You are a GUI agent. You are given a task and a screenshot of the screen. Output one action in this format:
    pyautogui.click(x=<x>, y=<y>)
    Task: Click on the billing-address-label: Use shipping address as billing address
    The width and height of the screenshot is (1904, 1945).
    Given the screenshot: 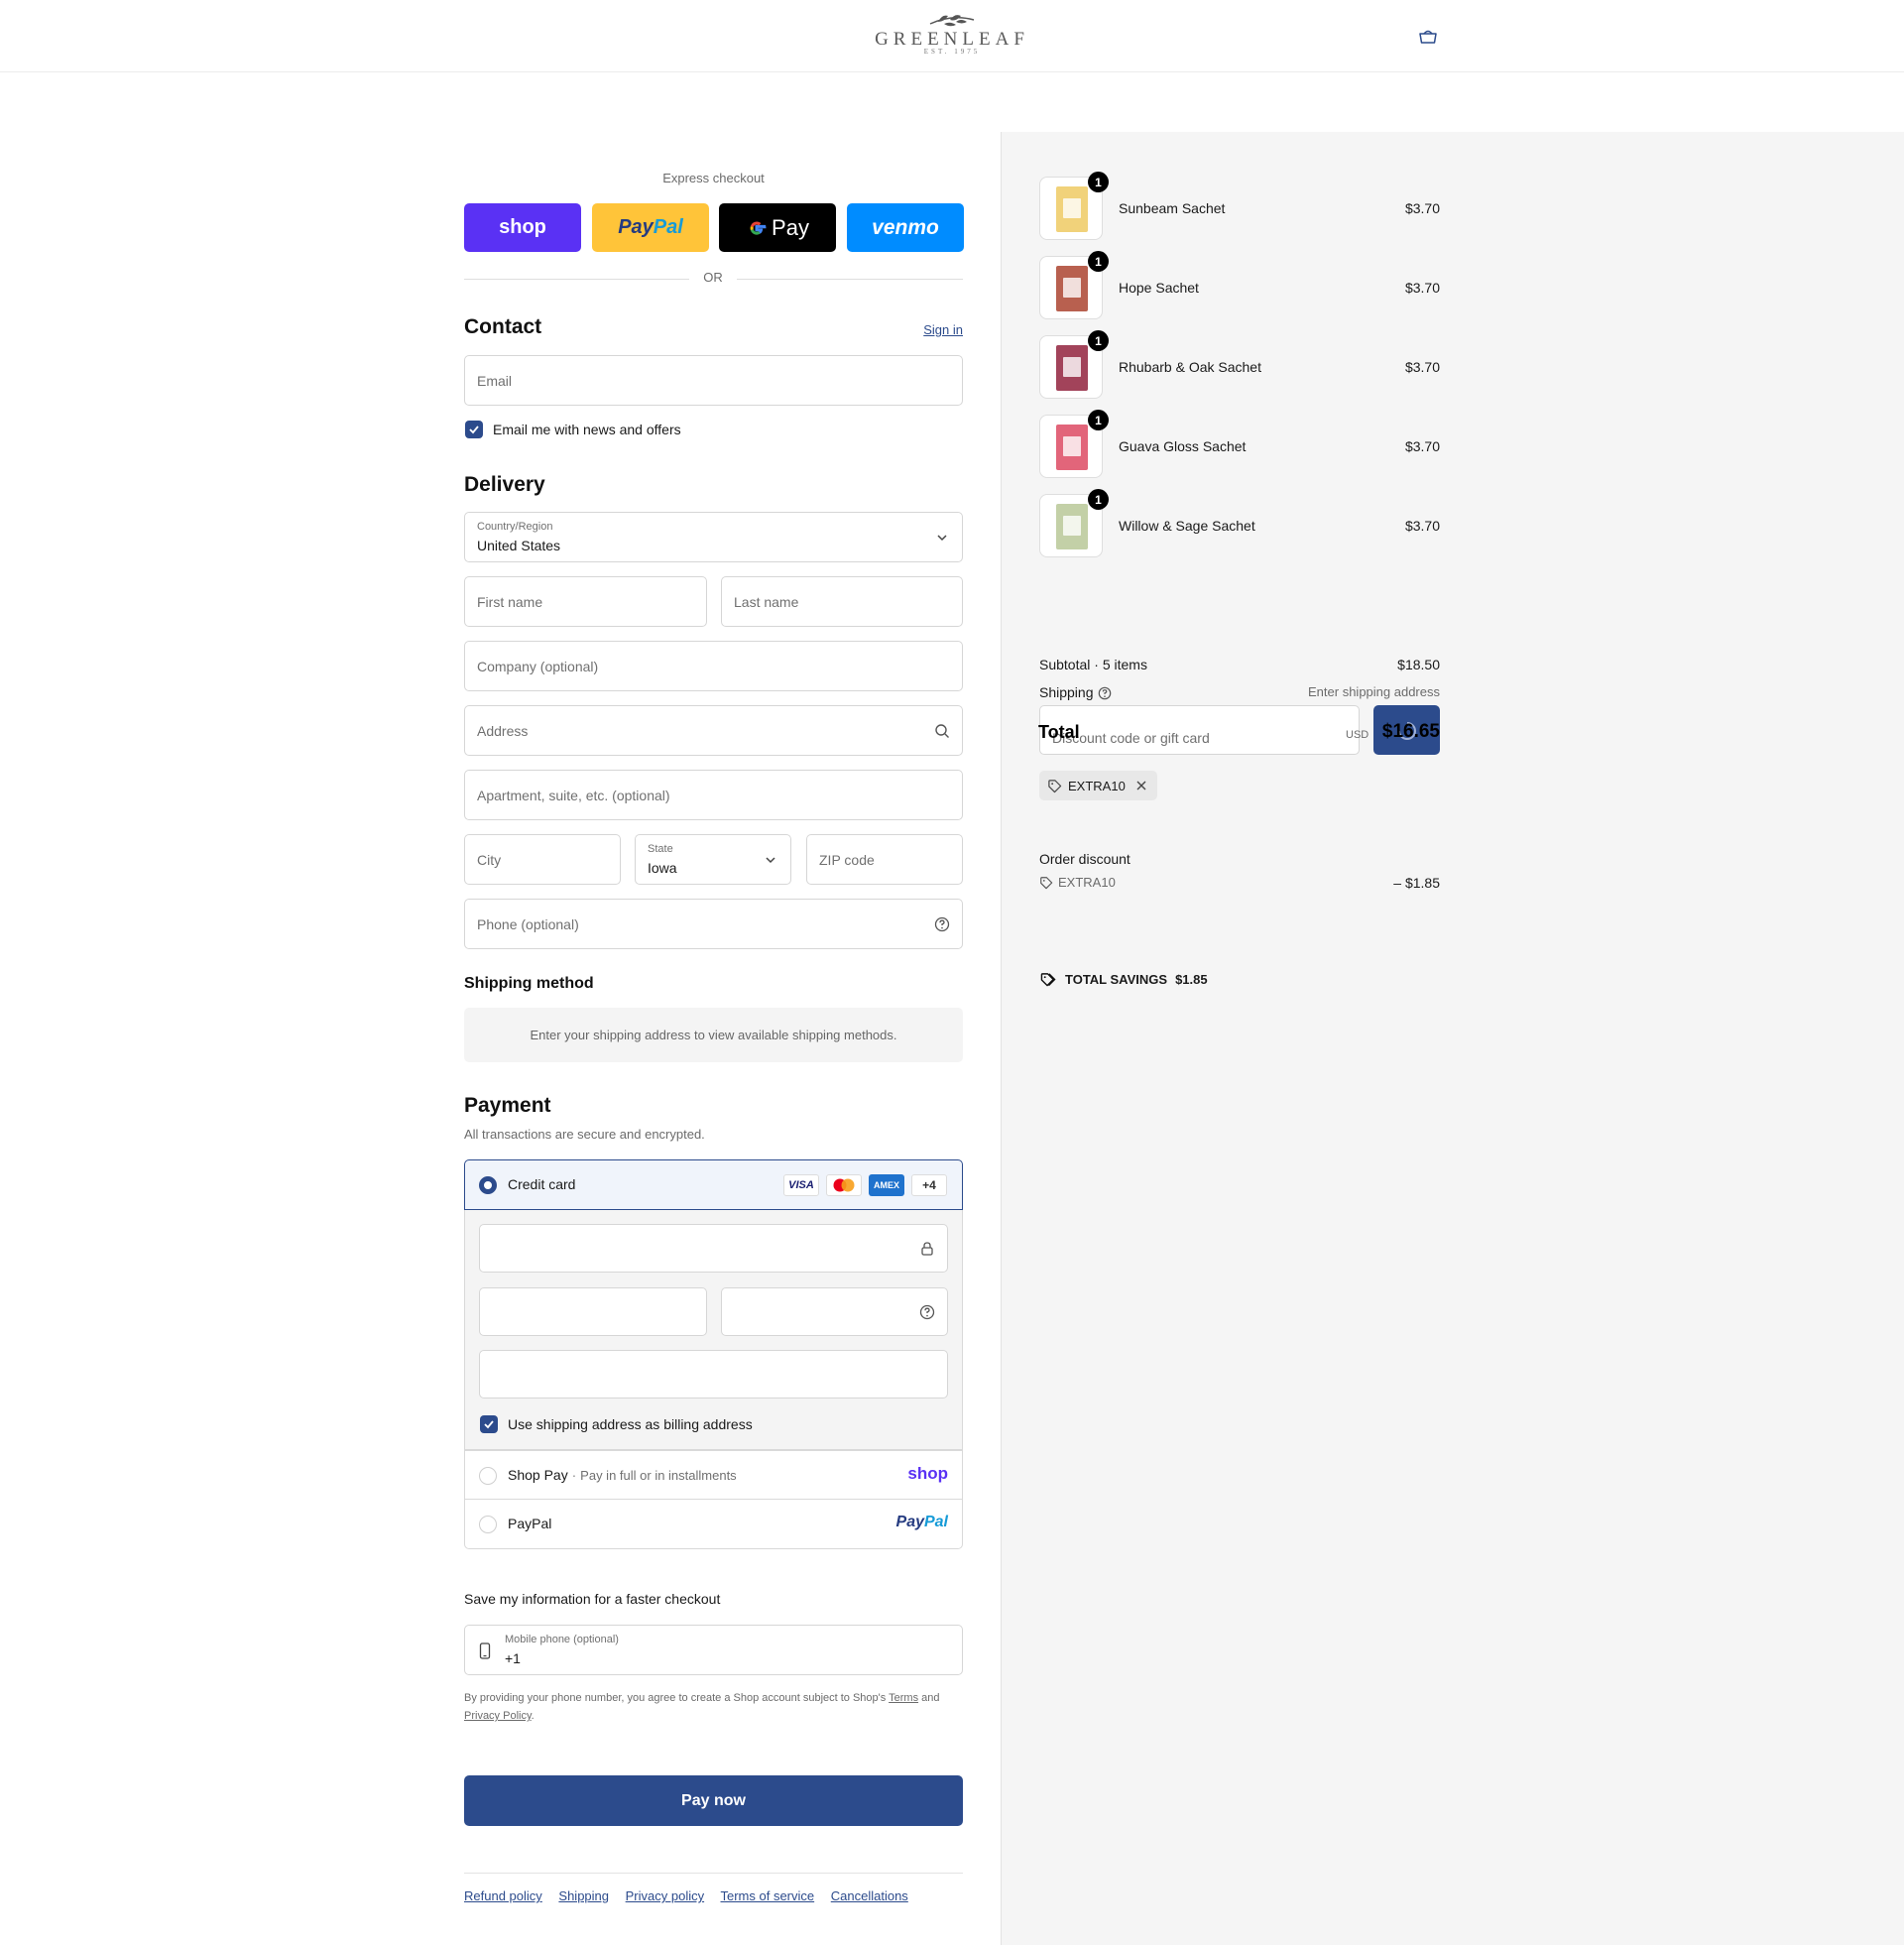 What is the action you would take?
    pyautogui.click(x=630, y=1424)
    